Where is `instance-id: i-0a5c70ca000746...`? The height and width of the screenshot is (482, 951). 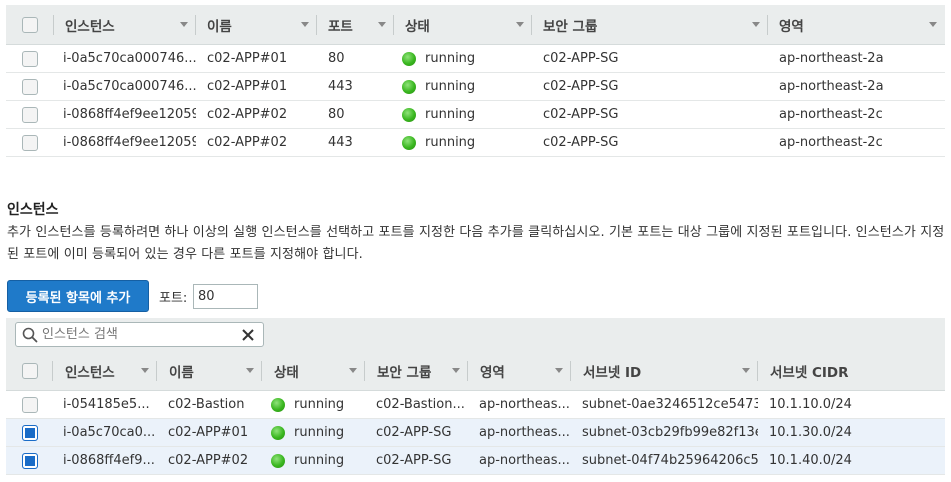
instance-id: i-0a5c70ca000746... is located at coordinates (129, 58).